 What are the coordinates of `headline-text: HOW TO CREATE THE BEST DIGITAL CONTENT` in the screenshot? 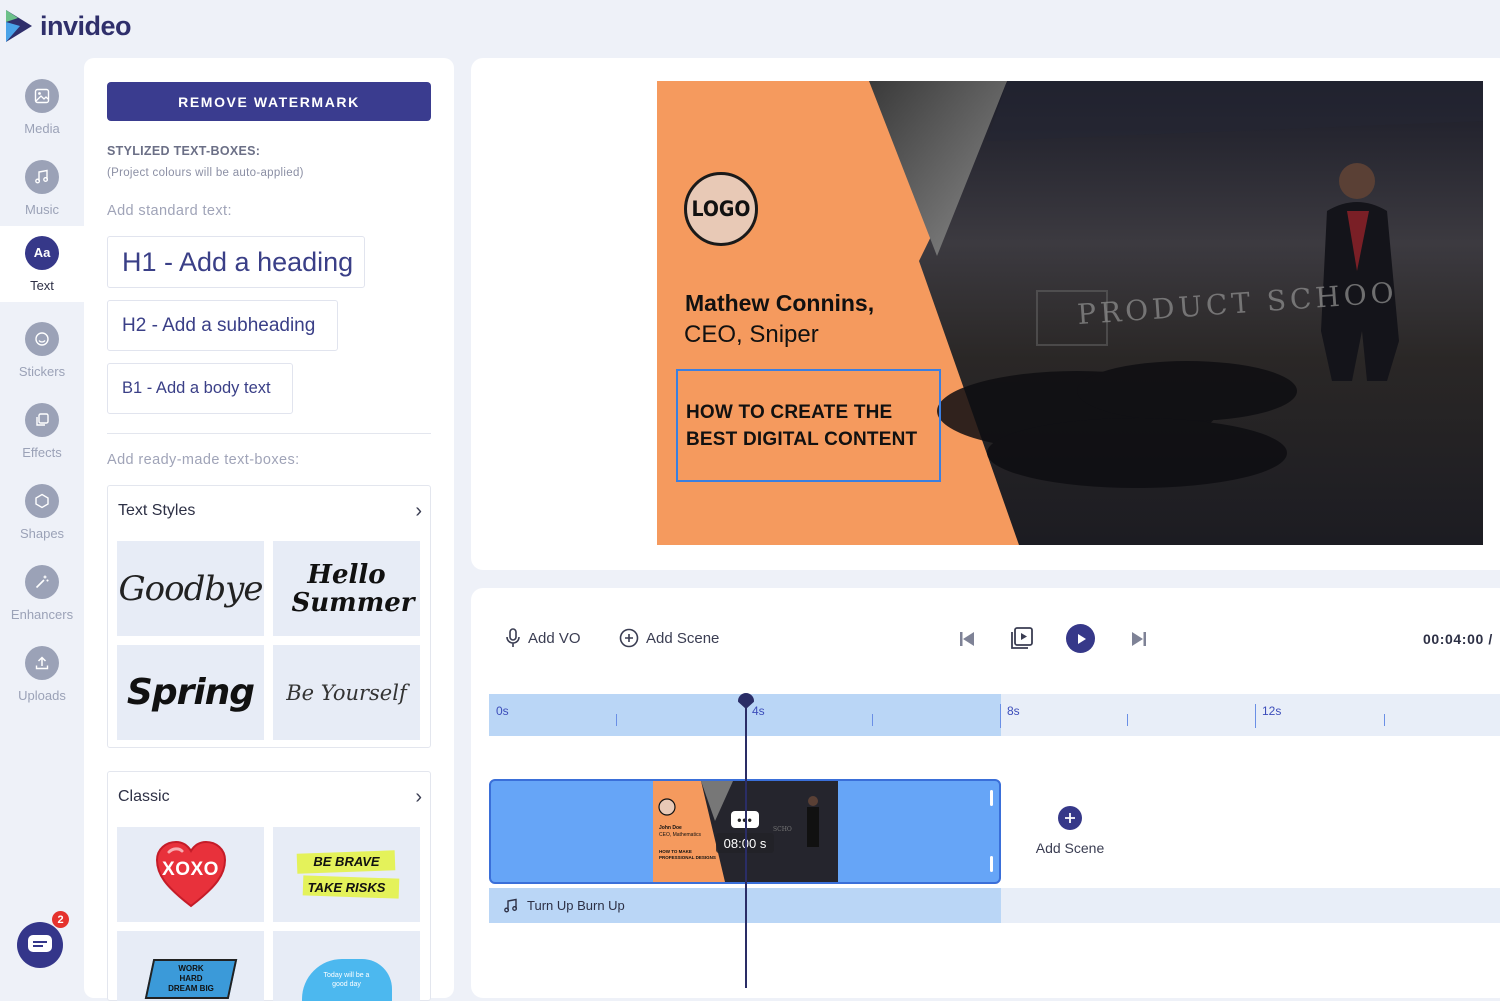 It's located at (802, 425).